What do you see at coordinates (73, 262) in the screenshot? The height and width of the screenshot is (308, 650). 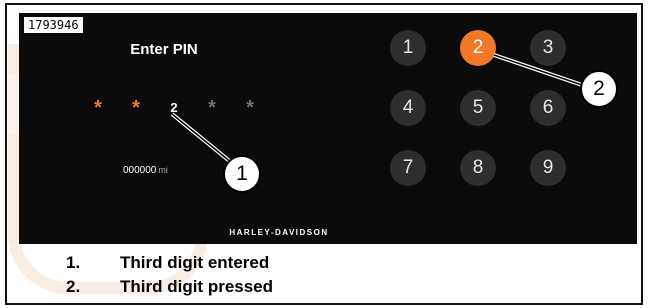 I see `legend-number: 1.` at bounding box center [73, 262].